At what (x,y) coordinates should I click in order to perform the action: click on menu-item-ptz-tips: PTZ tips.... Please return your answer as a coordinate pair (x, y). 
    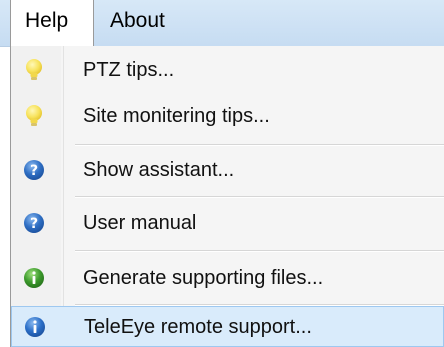
    Looking at the image, I should click on (227, 70).